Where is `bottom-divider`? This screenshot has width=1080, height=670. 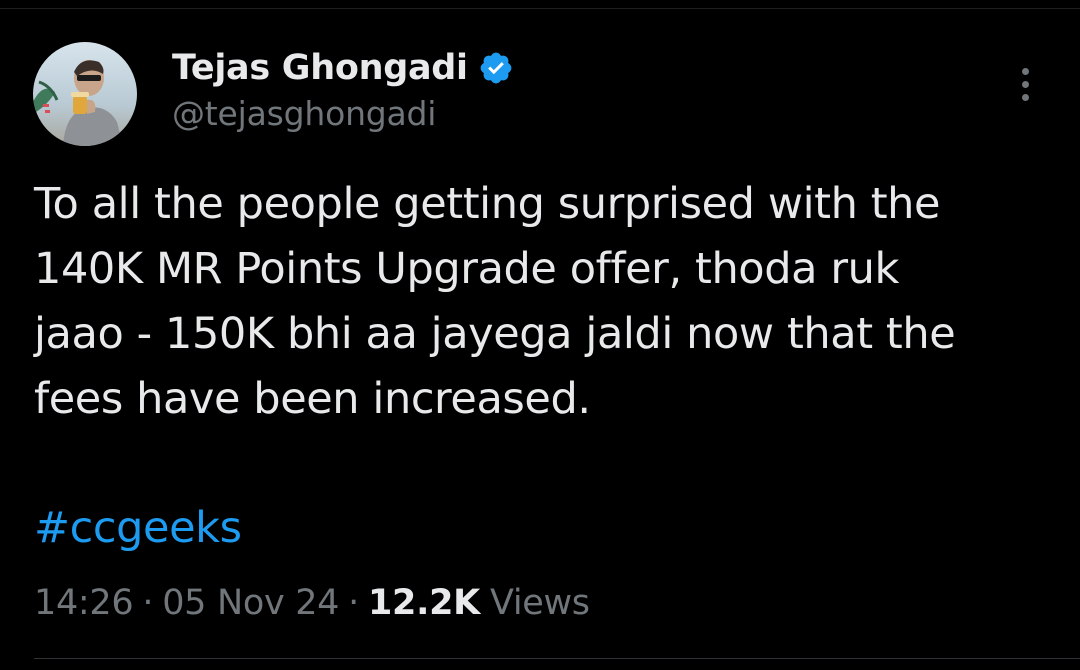
bottom-divider is located at coordinates (557, 658).